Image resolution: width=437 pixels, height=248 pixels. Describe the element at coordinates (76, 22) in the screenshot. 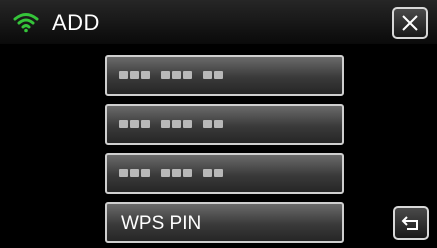

I see `page-title: ADD` at that location.